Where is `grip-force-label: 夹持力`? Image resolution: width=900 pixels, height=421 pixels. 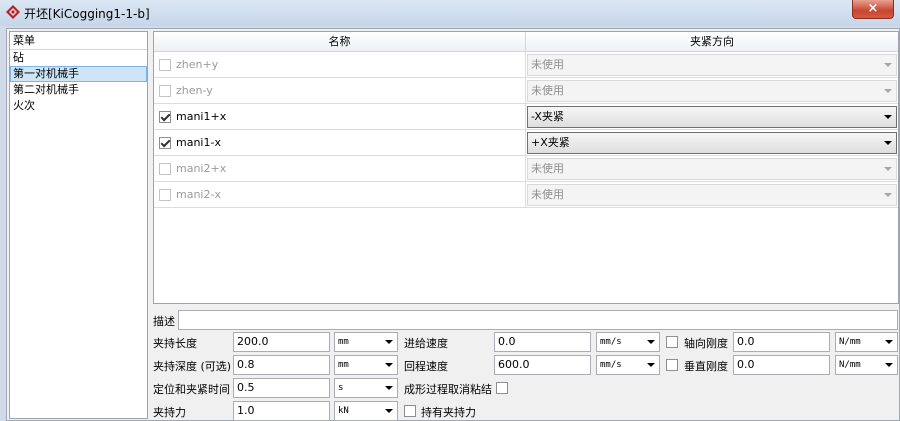 grip-force-label: 夹持力 is located at coordinates (169, 412).